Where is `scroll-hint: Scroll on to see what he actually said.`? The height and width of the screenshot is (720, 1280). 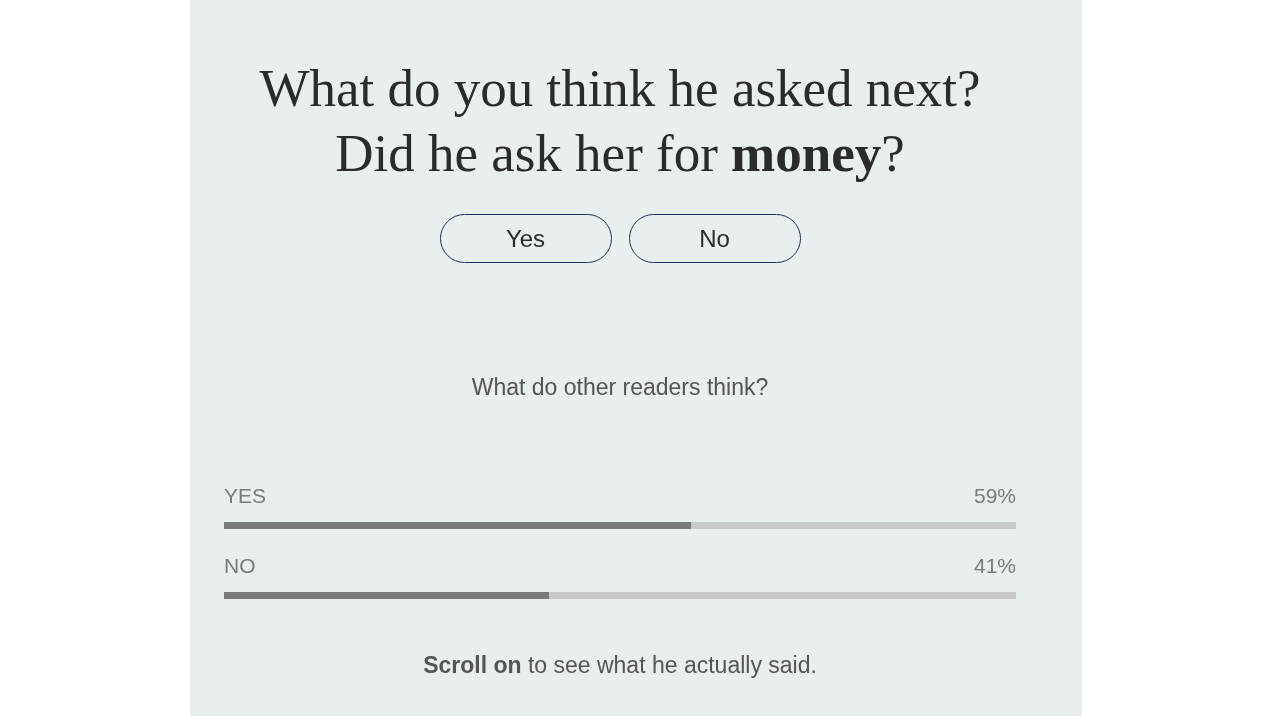 scroll-hint: Scroll on to see what he actually said. is located at coordinates (620, 665).